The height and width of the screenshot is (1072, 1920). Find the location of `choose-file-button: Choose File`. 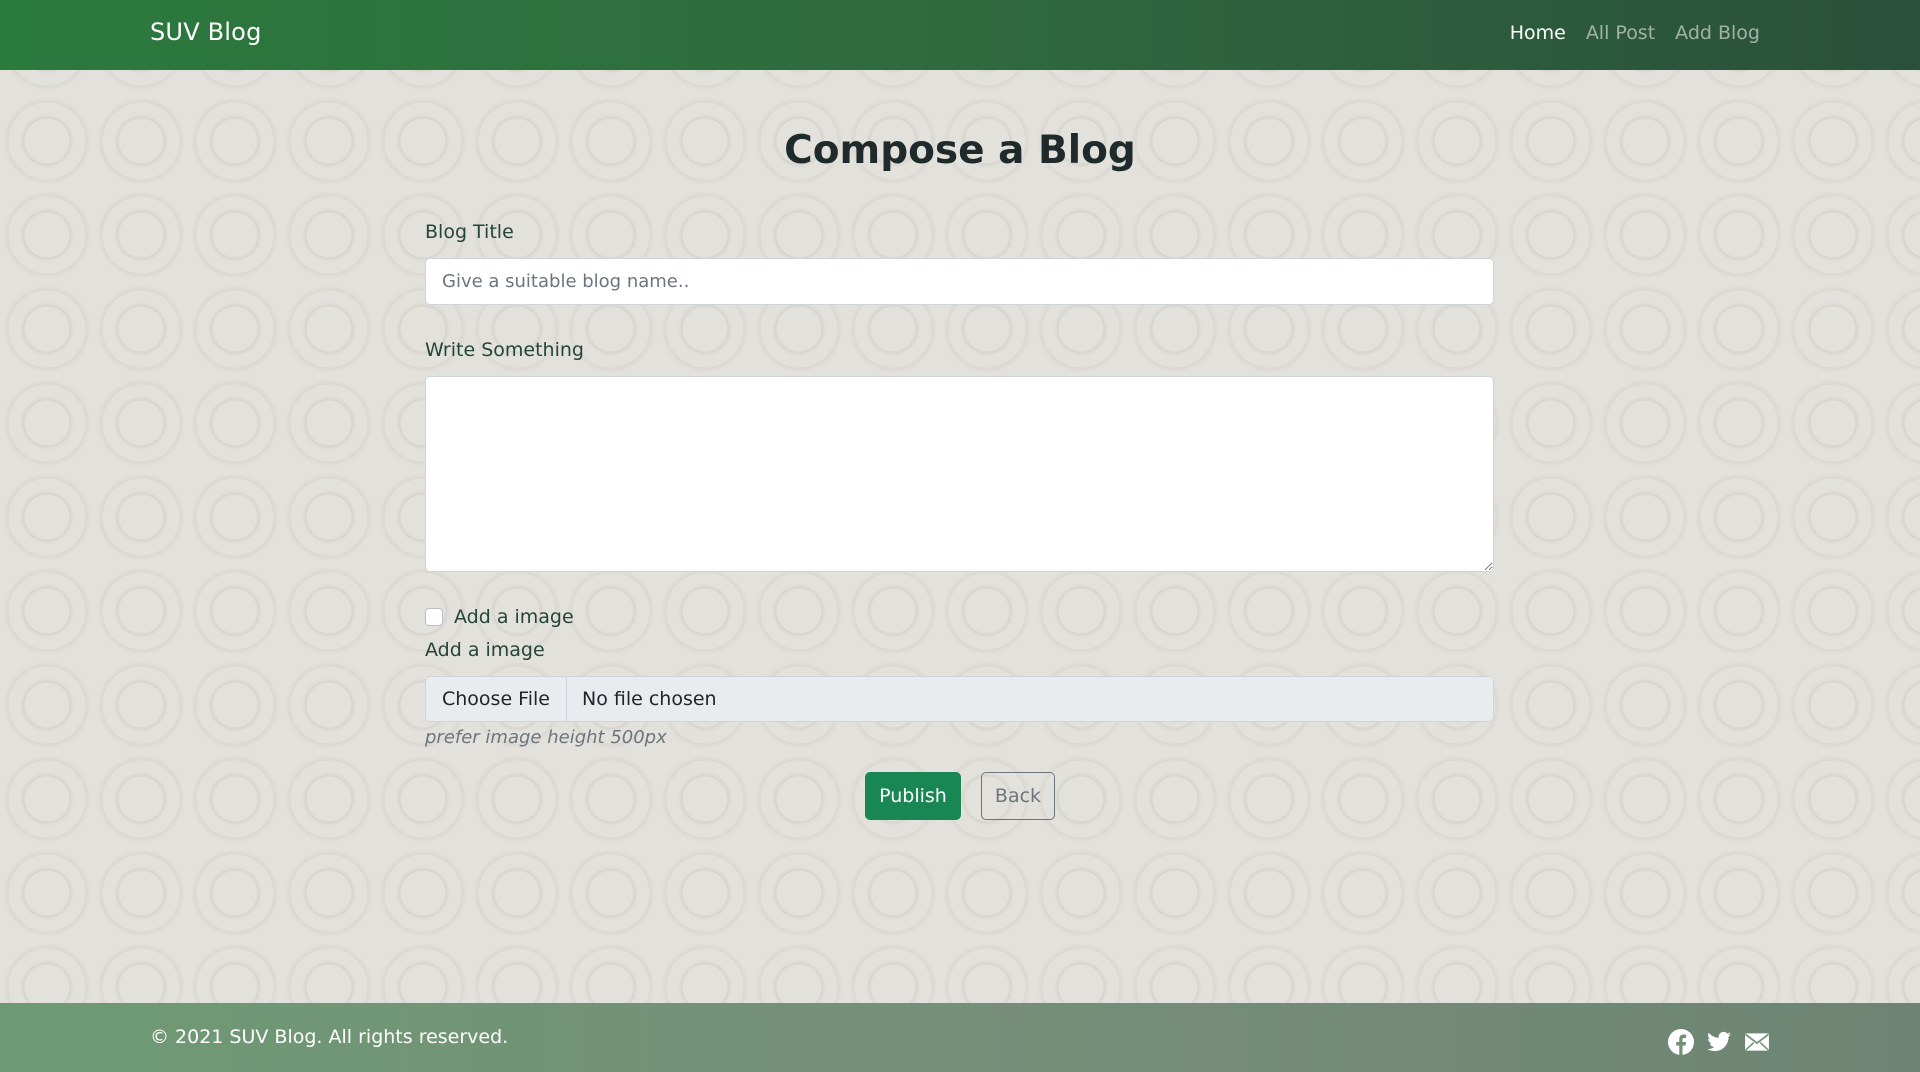

choose-file-button: Choose File is located at coordinates (496, 699).